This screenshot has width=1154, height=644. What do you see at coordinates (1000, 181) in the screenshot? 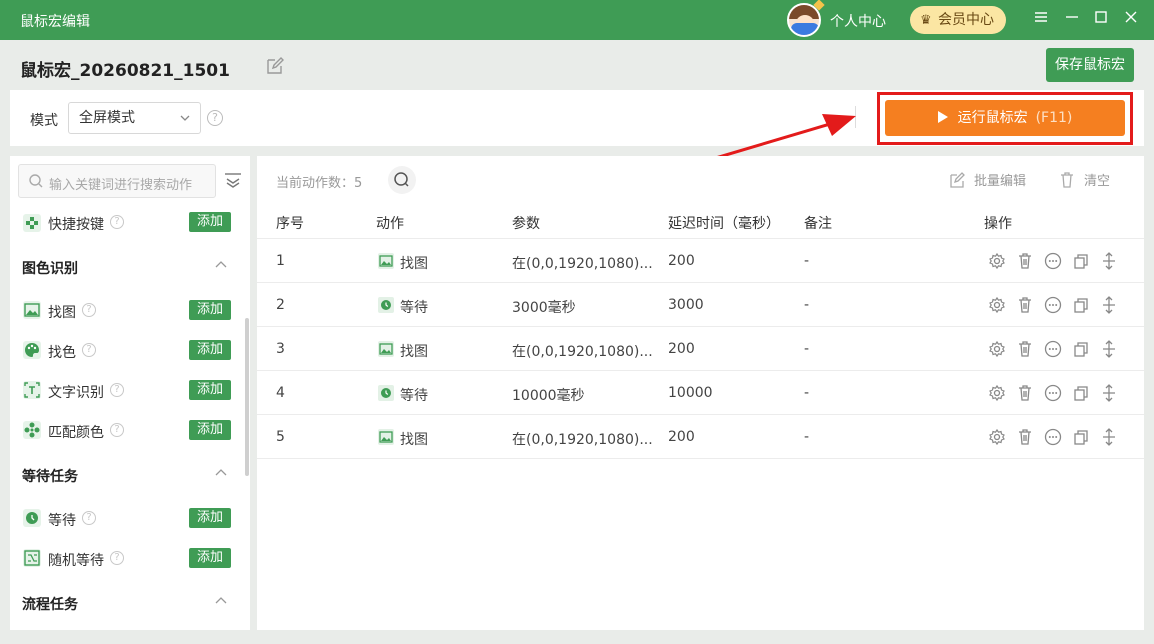
I see `batch-edit-label: 批量编辑` at bounding box center [1000, 181].